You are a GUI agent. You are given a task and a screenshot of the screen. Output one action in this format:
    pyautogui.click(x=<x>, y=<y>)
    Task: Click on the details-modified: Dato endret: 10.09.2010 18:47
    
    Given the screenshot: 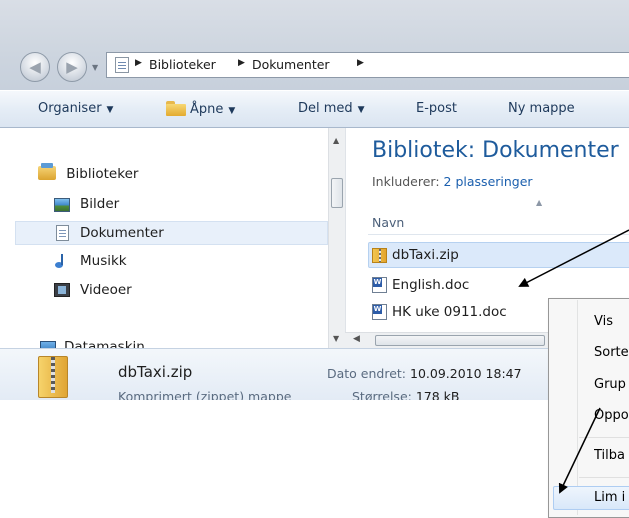 What is the action you would take?
    pyautogui.click(x=424, y=373)
    